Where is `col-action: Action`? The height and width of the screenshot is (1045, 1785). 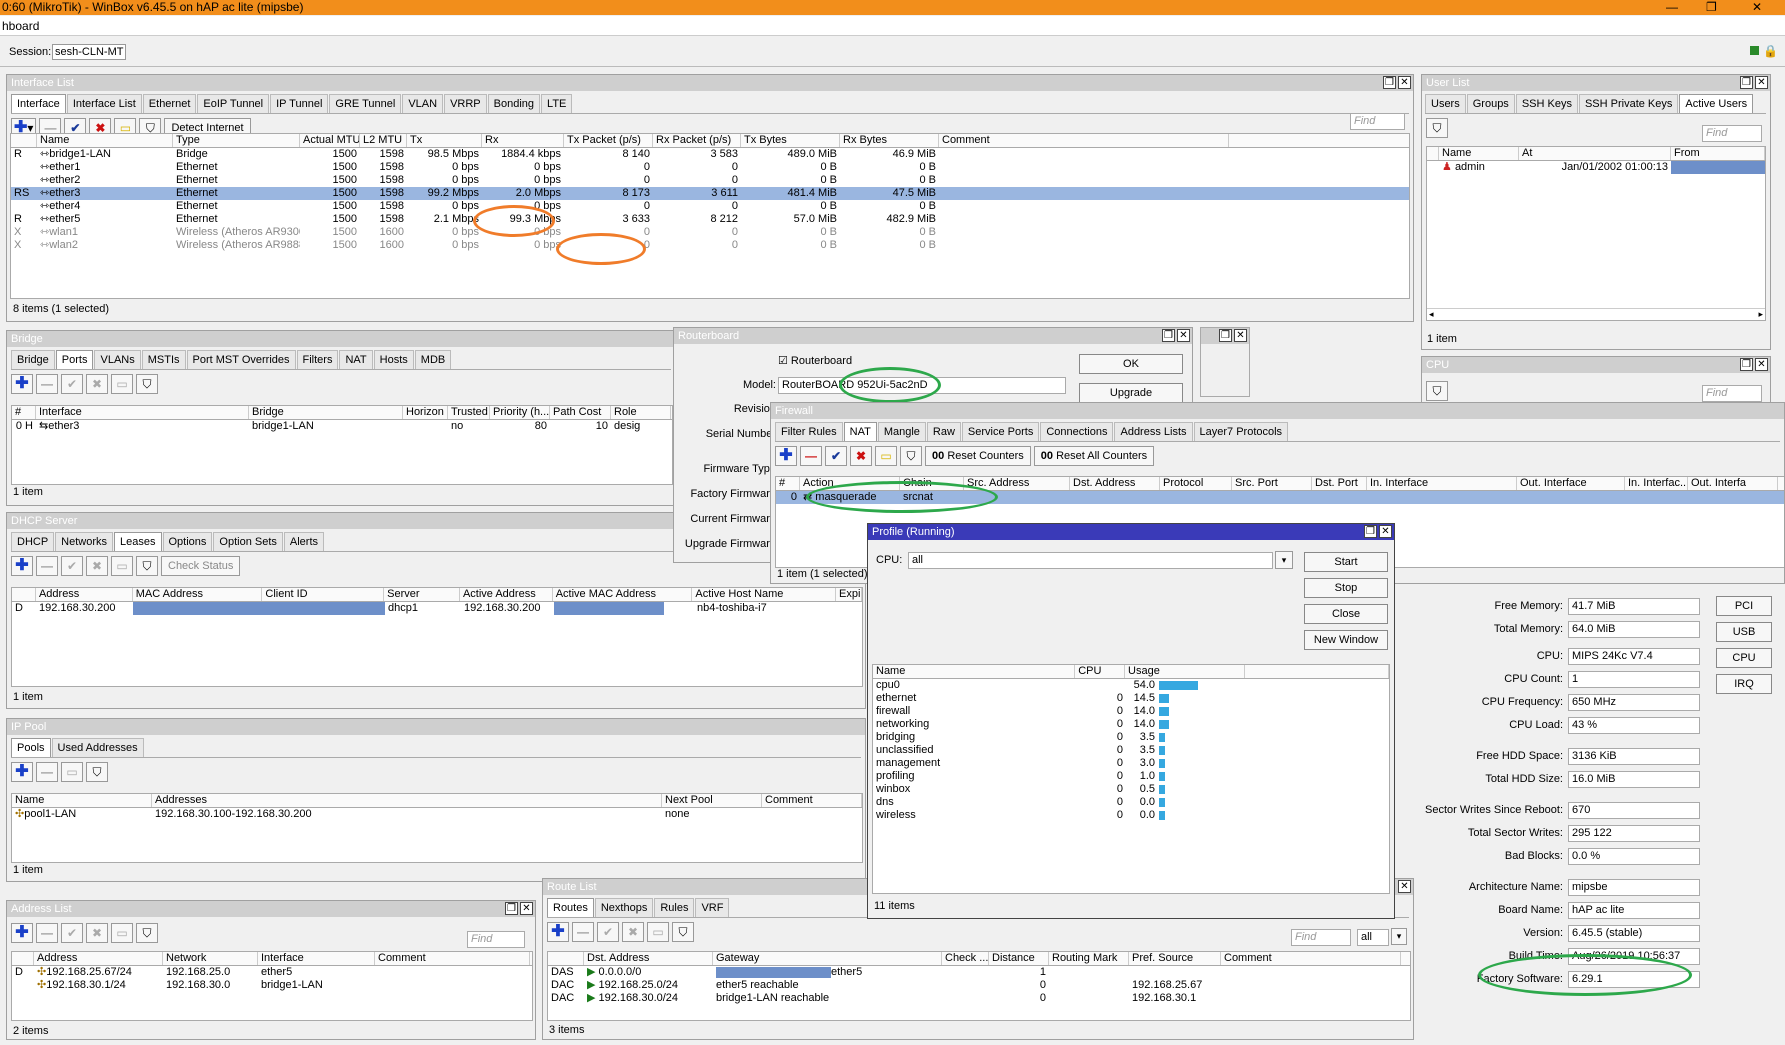 col-action: Action is located at coordinates (850, 483).